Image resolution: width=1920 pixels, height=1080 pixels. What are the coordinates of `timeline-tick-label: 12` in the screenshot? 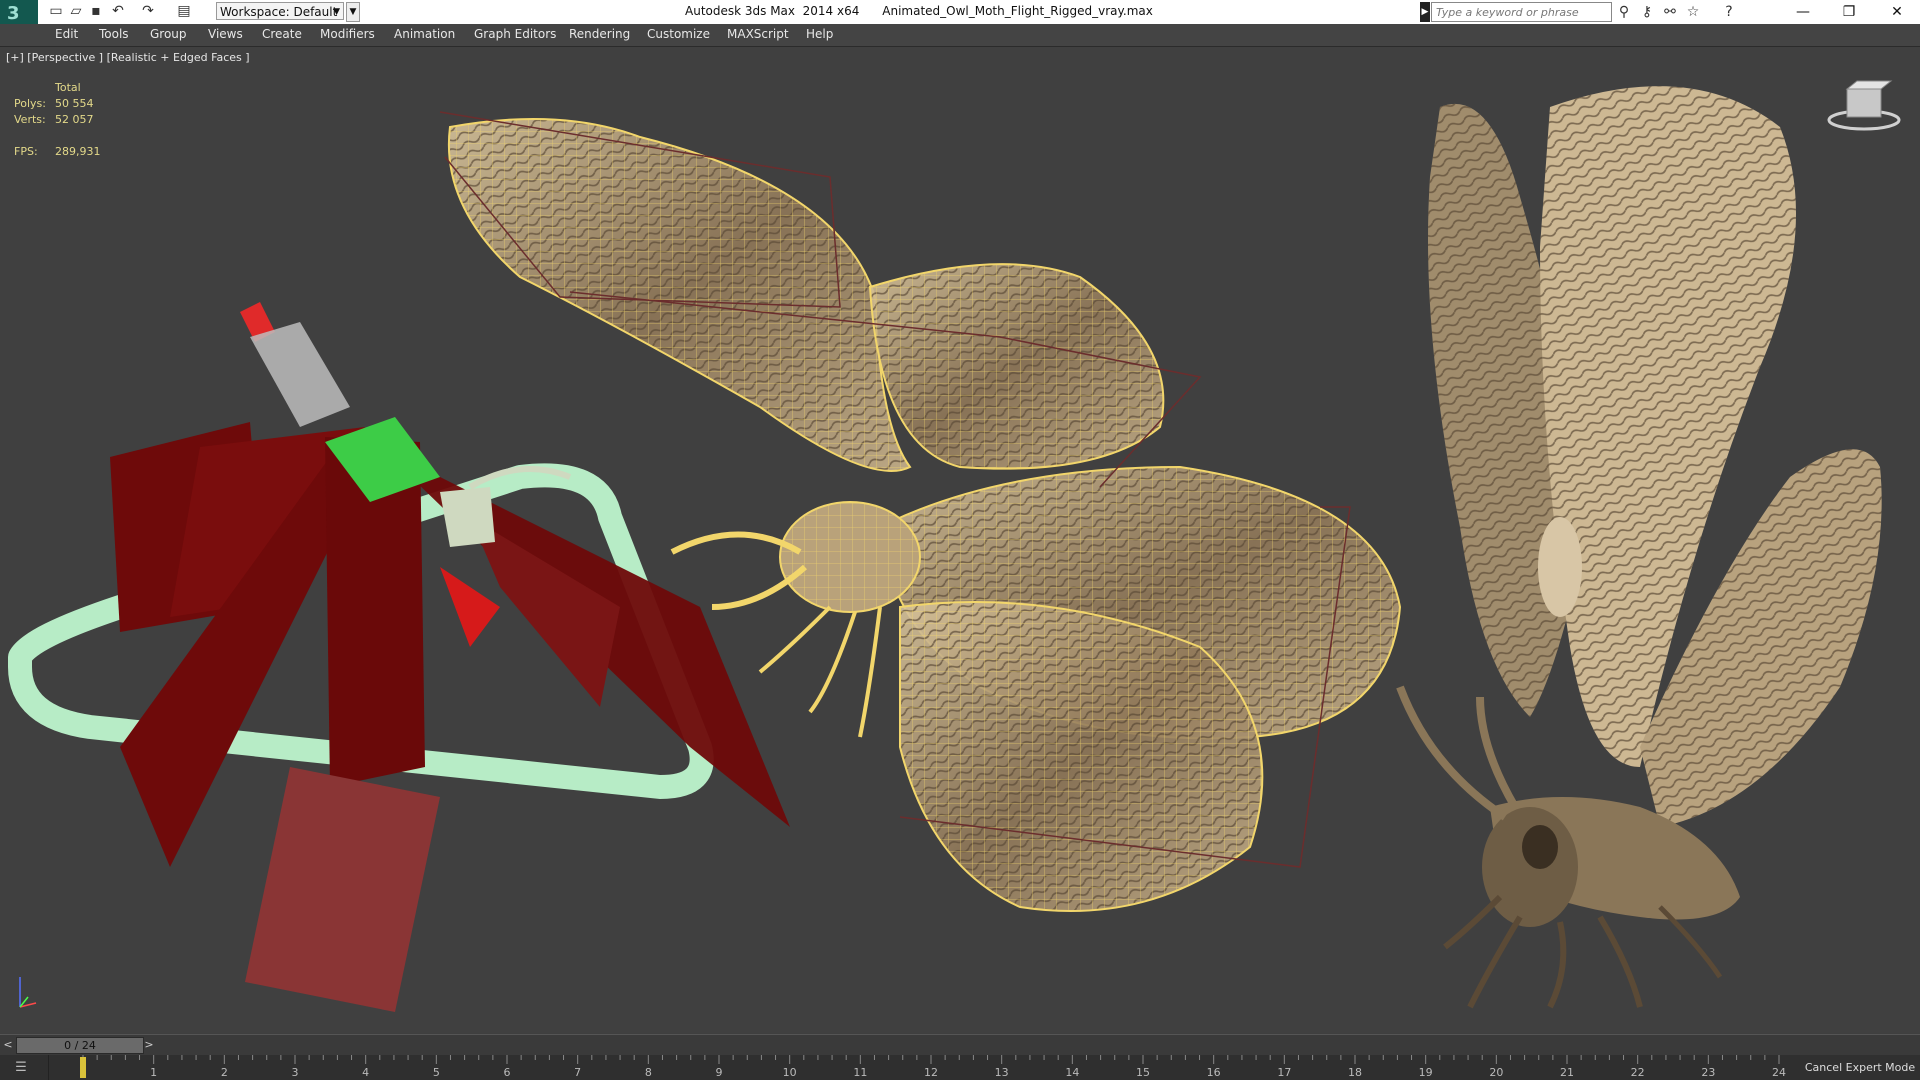 It's located at (931, 1072).